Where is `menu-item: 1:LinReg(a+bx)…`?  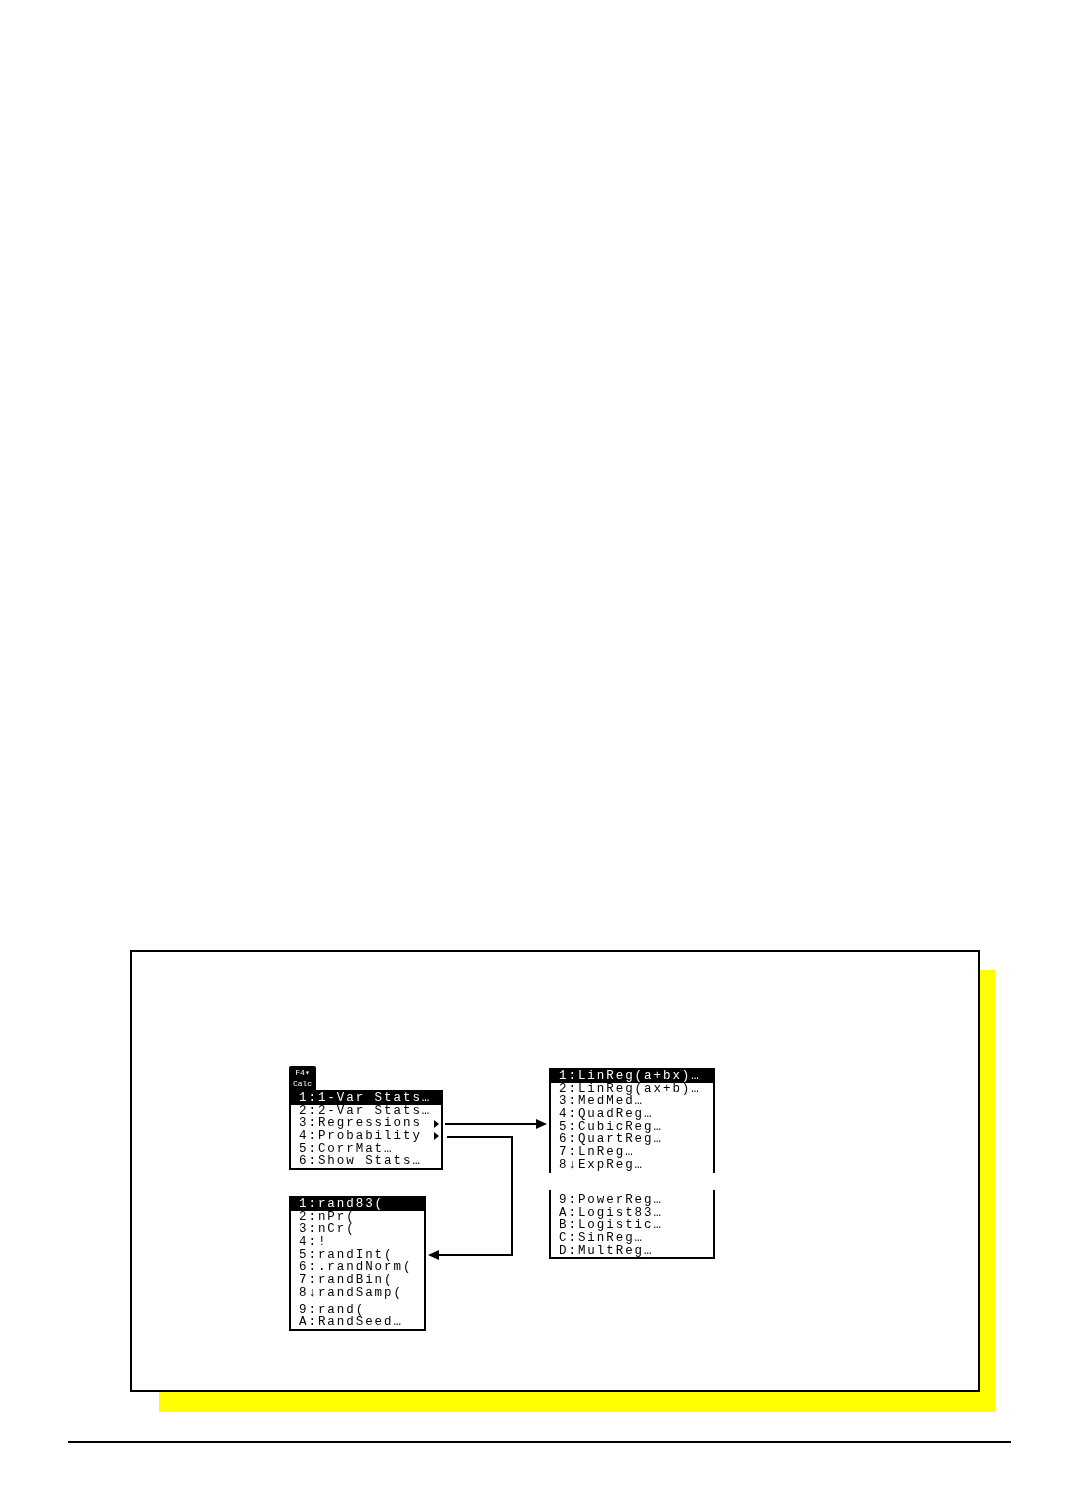
menu-item: 1:LinReg(a+bx)… is located at coordinates (632, 1076).